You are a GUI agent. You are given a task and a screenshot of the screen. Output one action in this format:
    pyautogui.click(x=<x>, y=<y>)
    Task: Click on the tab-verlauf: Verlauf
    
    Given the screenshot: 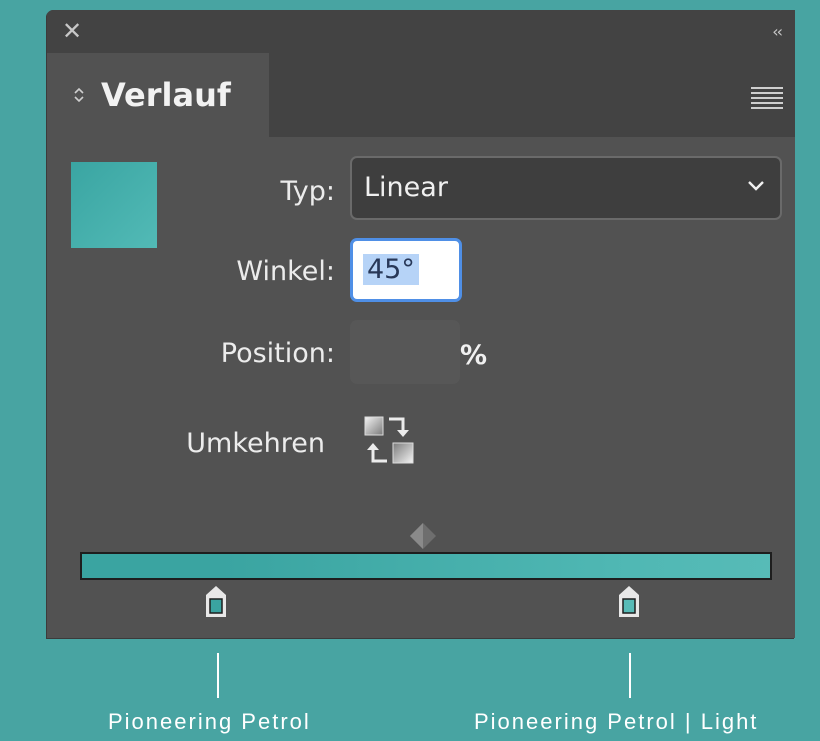 What is the action you would take?
    pyautogui.click(x=158, y=95)
    